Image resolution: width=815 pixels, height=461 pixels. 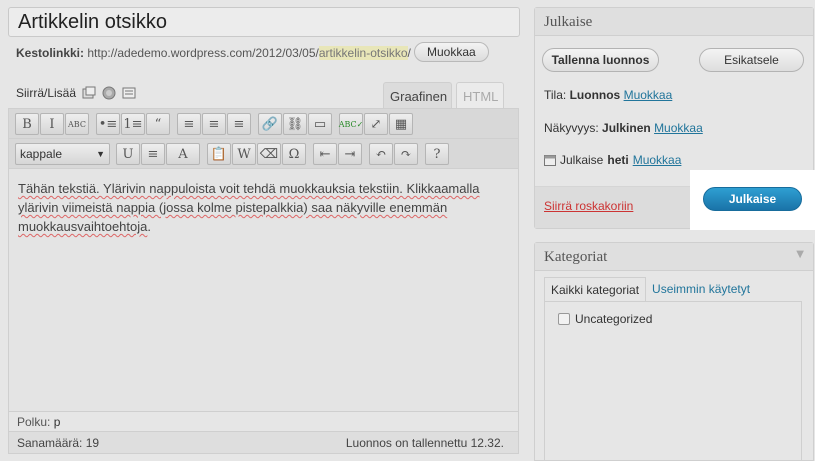 I want to click on category-checkbox, so click(x=564, y=319).